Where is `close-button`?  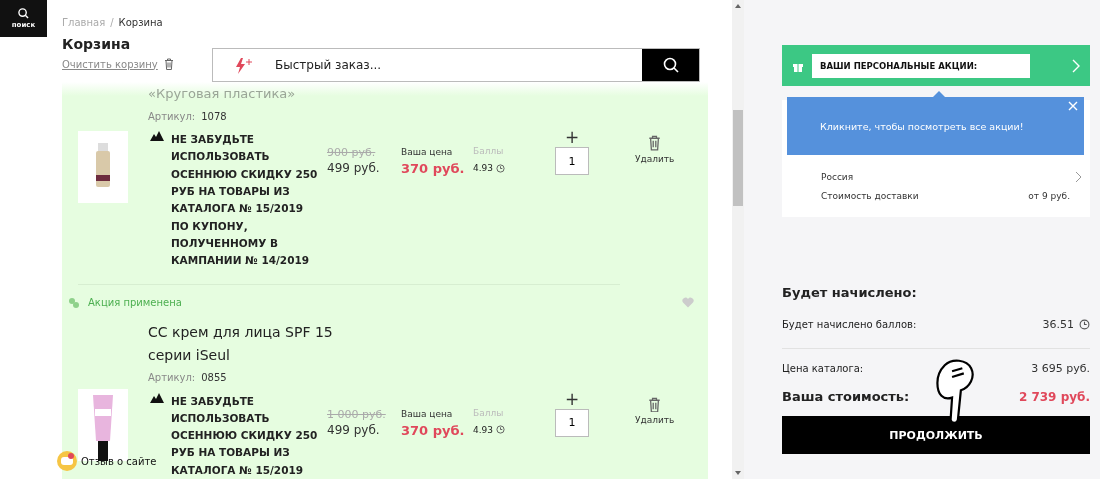 close-button is located at coordinates (1073, 106).